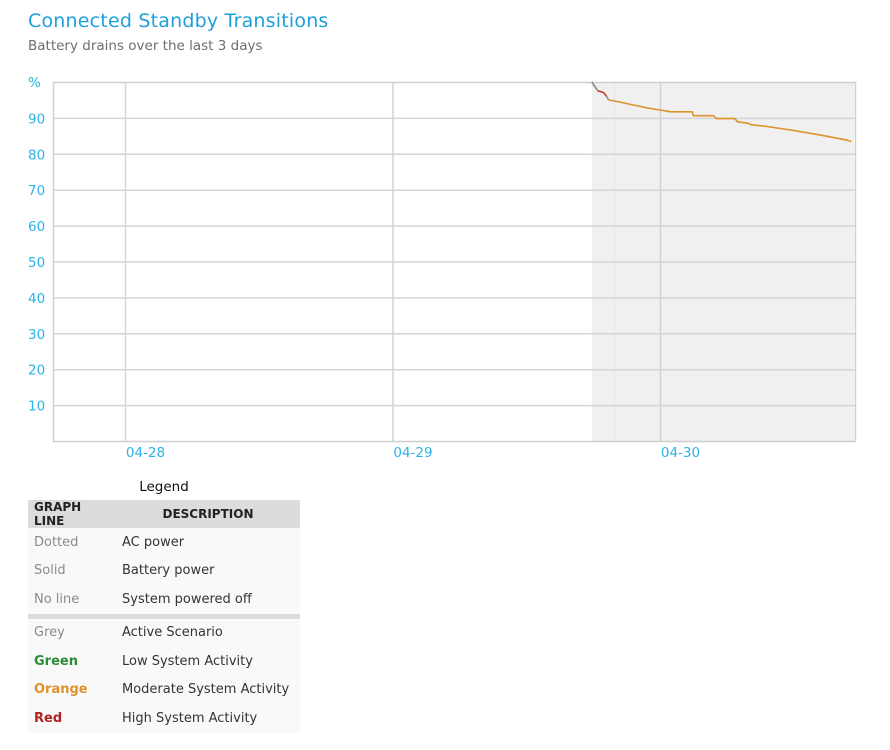 The width and height of the screenshot is (890, 750). Describe the element at coordinates (153, 542) in the screenshot. I see `legend-desc: AC power` at that location.